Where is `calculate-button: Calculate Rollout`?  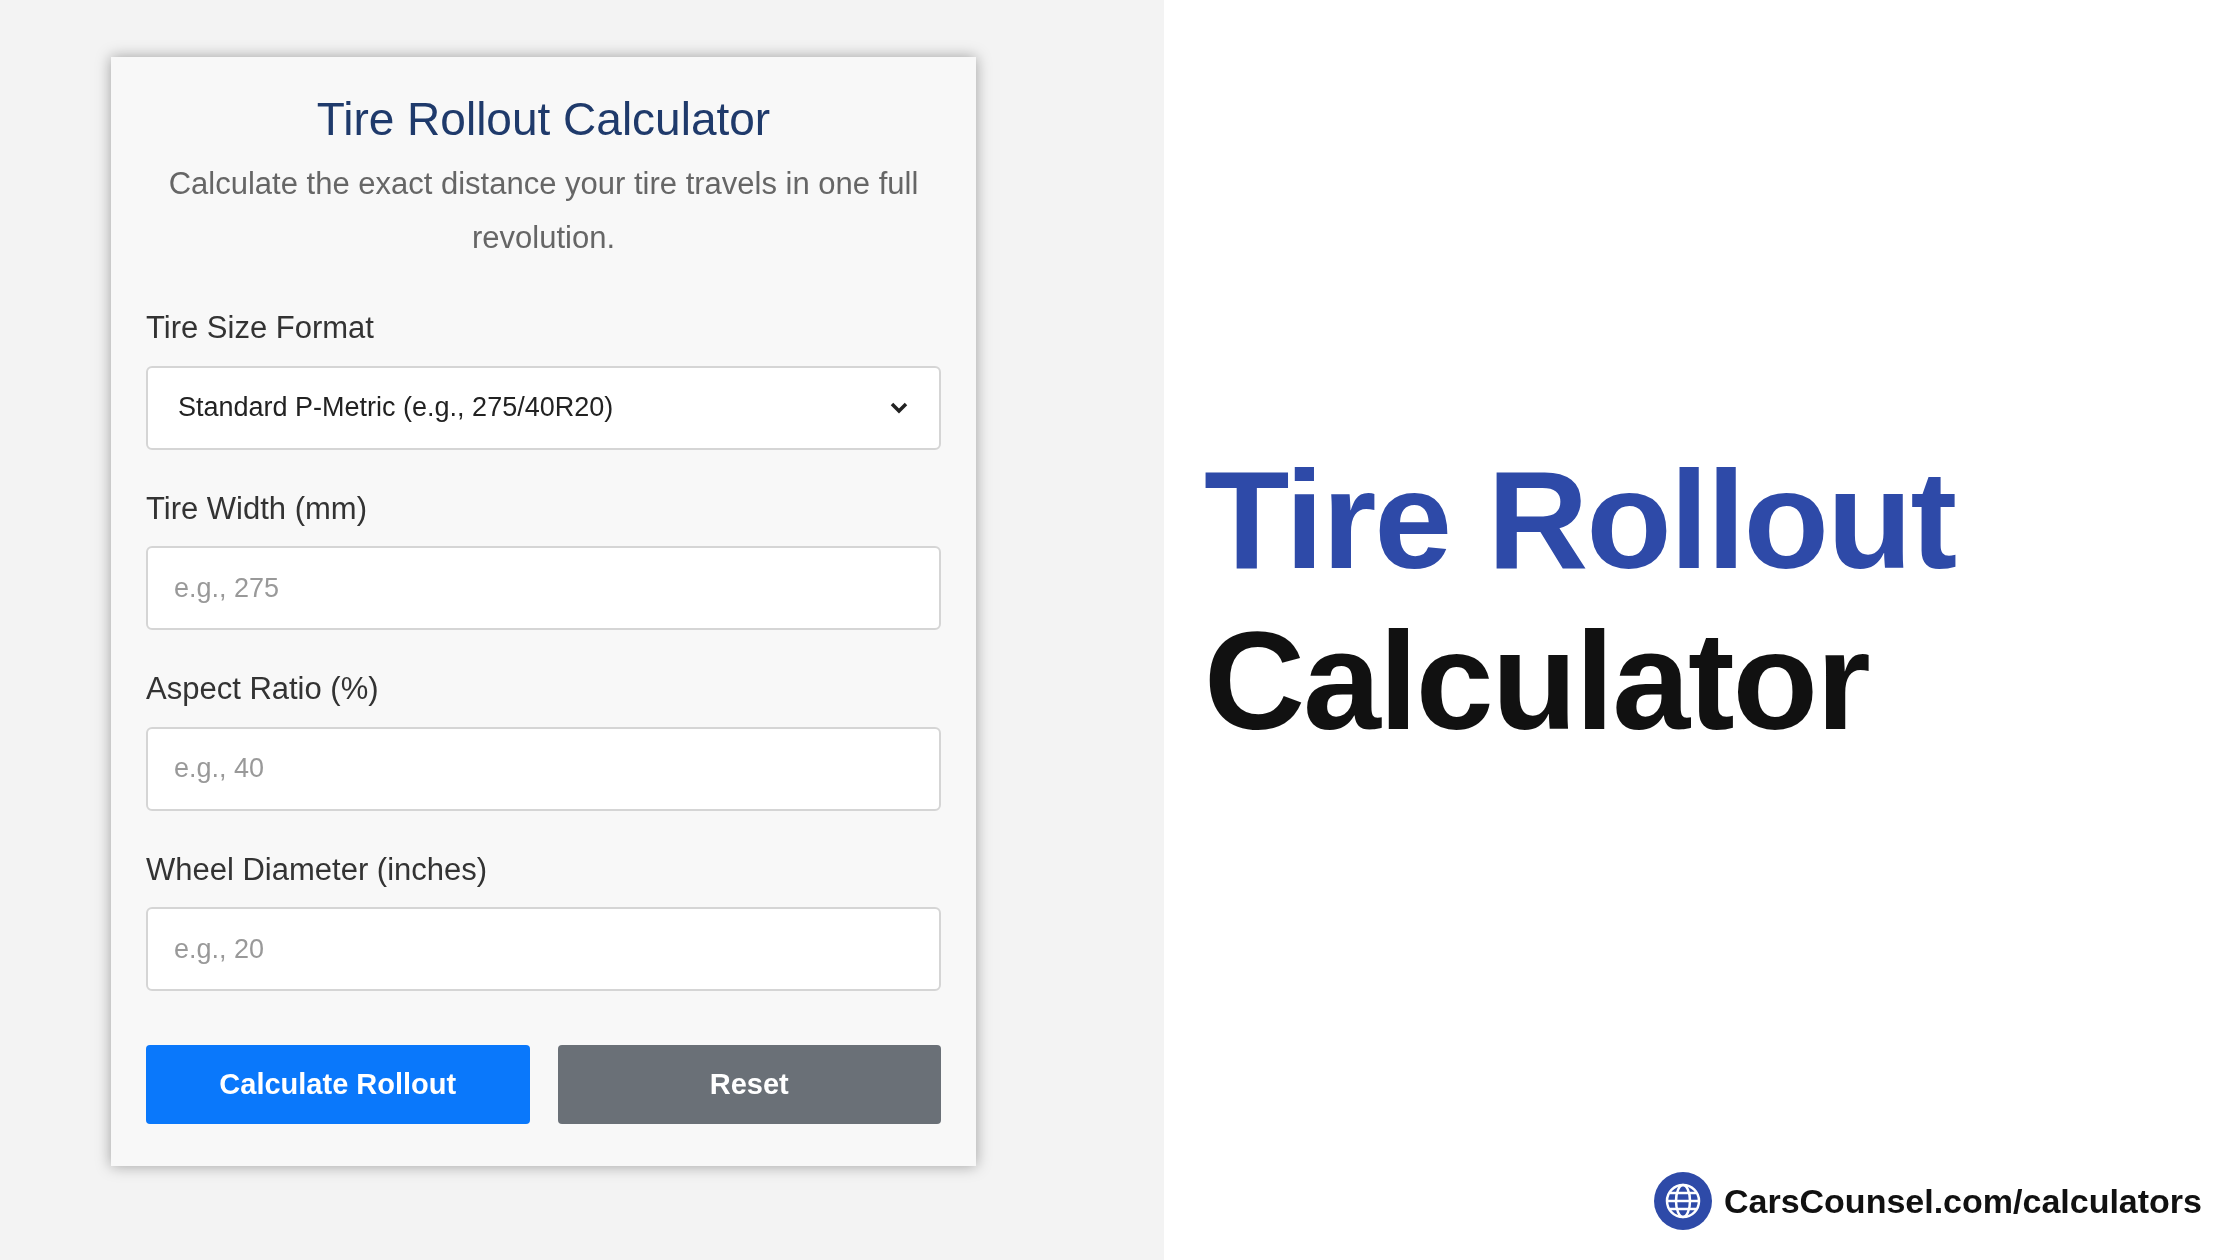
calculate-button: Calculate Rollout is located at coordinates (338, 1084).